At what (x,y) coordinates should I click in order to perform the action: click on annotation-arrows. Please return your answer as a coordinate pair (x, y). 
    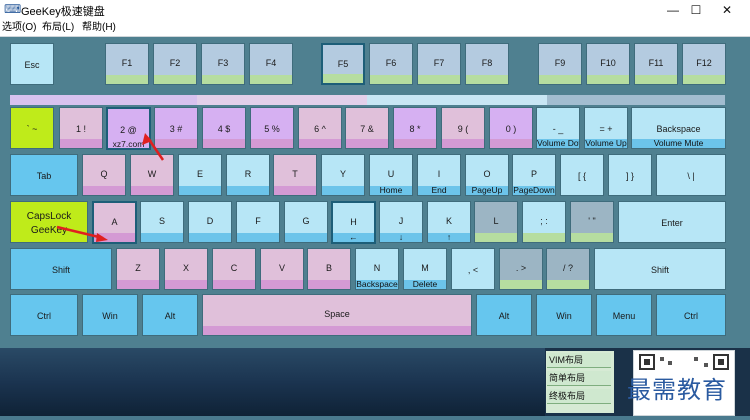
    Looking at the image, I should click on (110, 187).